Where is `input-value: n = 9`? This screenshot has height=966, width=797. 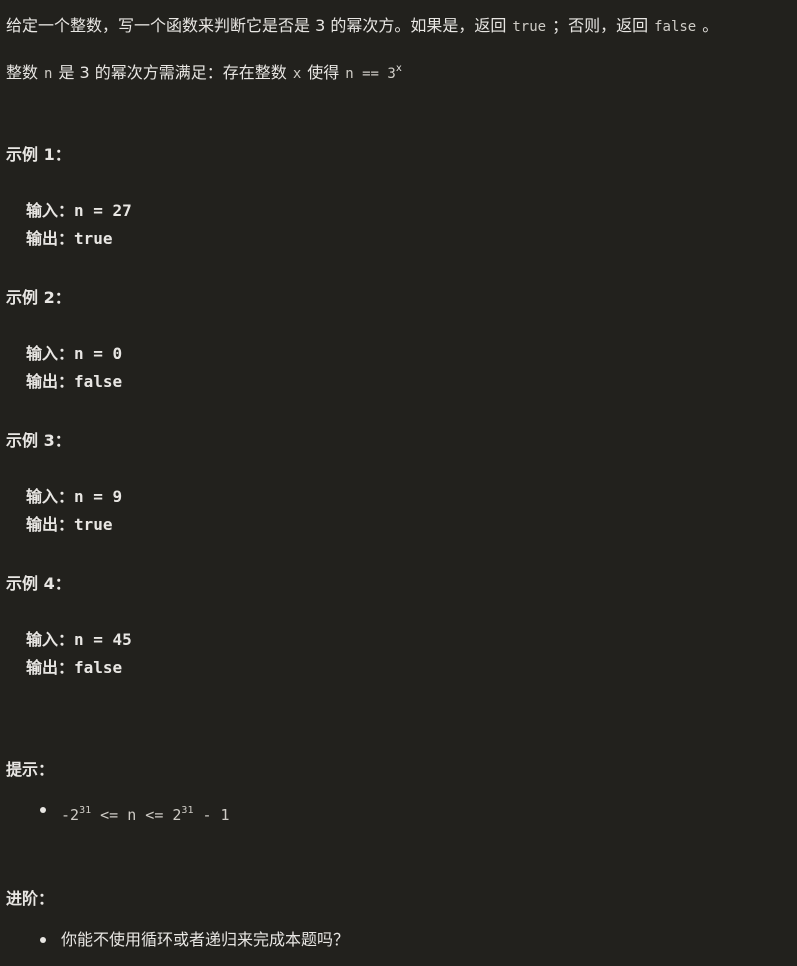 input-value: n = 9 is located at coordinates (98, 496).